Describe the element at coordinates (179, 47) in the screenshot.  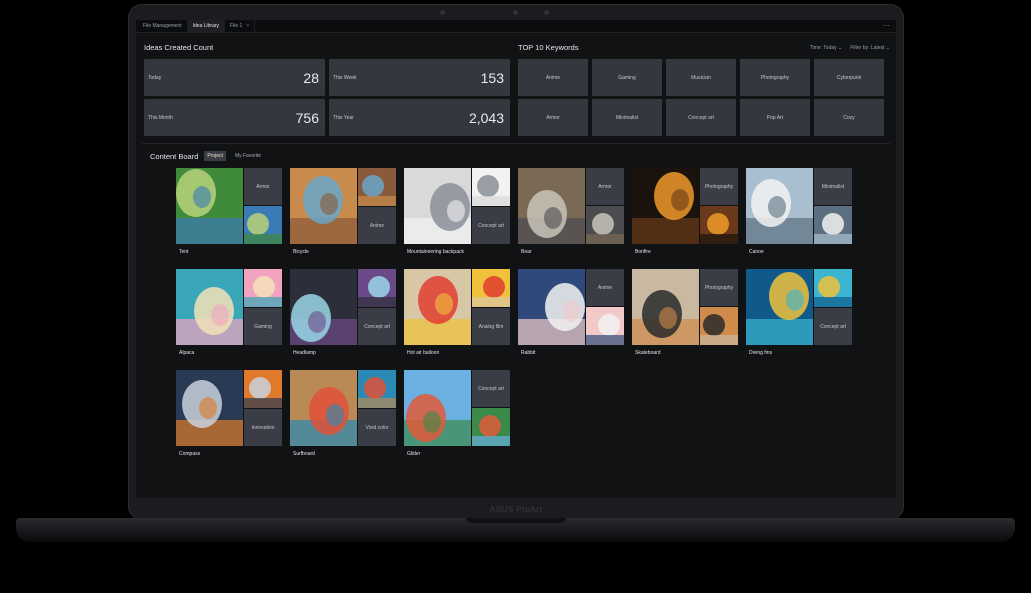
I see `ideas-count-title: Ideas Created Count` at that location.